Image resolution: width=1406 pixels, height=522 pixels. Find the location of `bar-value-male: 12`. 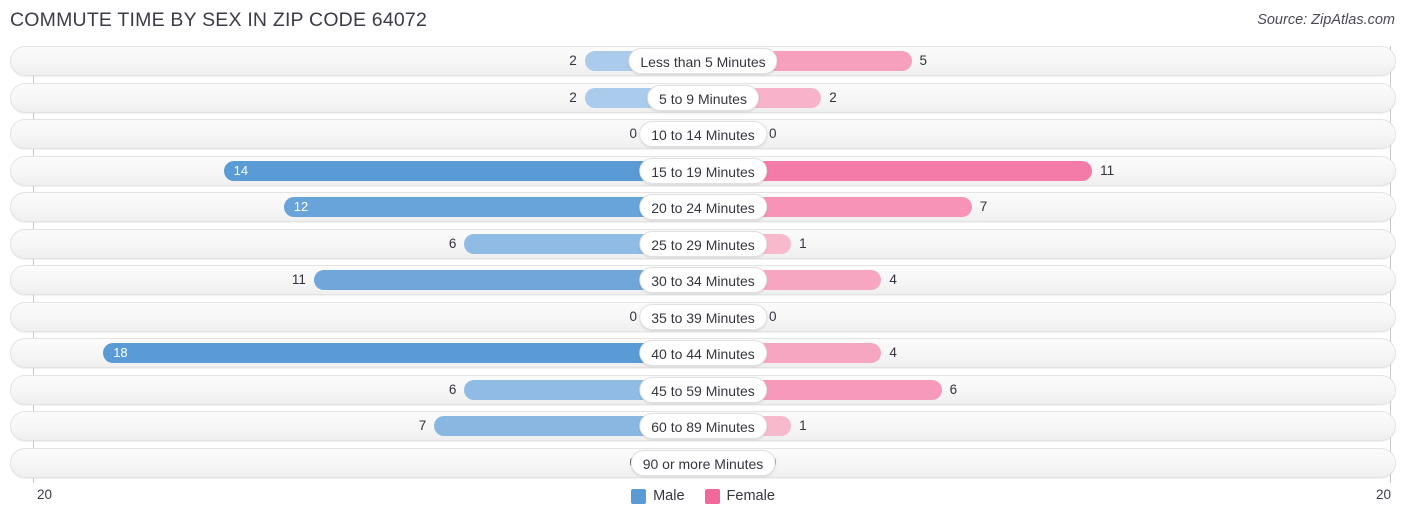

bar-value-male: 12 is located at coordinates (301, 206).